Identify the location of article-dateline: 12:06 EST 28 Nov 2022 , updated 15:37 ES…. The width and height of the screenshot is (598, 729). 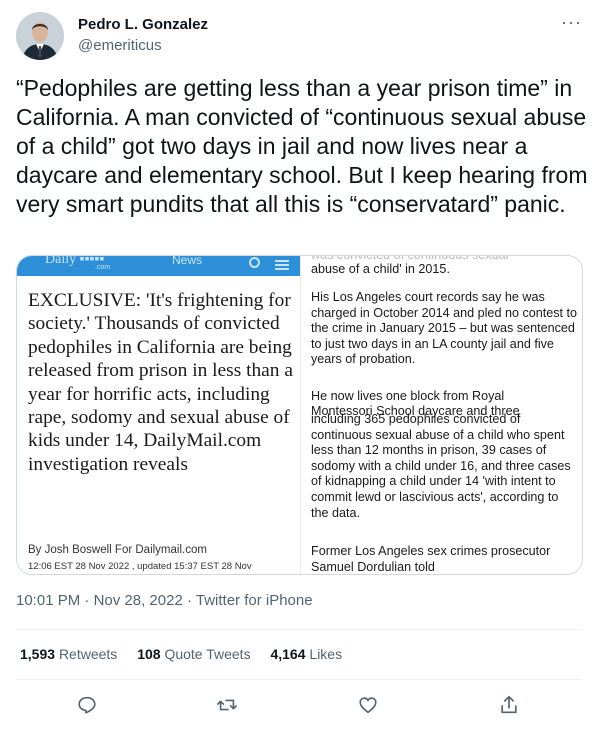
(140, 566).